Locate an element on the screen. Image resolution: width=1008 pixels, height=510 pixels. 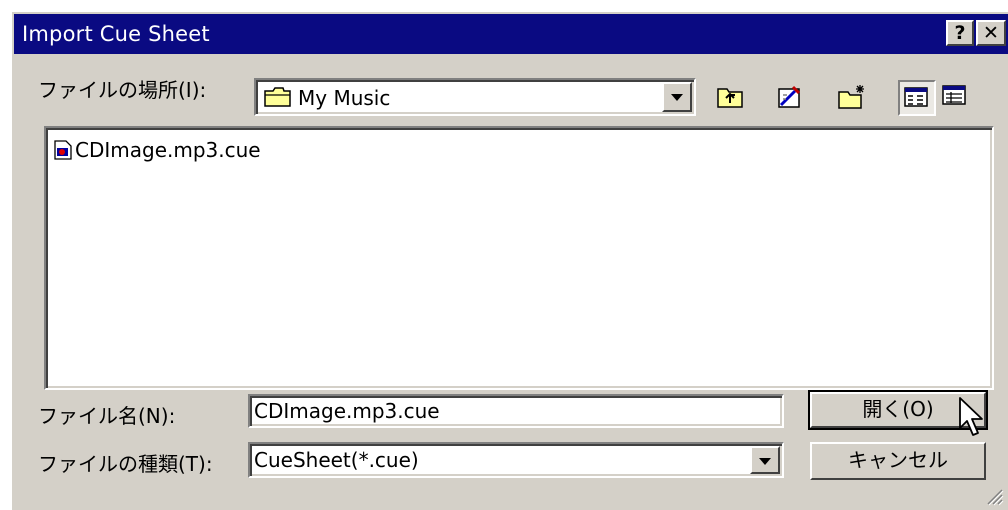
help-button: ? is located at coordinates (960, 33).